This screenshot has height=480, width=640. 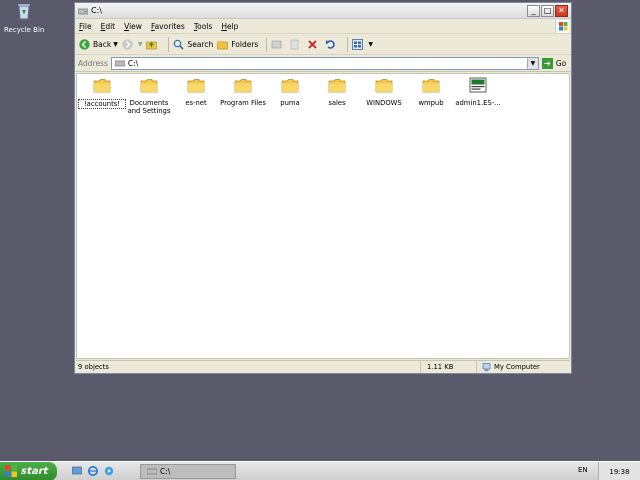 What do you see at coordinates (84, 44) in the screenshot?
I see `back-arrow-icon` at bounding box center [84, 44].